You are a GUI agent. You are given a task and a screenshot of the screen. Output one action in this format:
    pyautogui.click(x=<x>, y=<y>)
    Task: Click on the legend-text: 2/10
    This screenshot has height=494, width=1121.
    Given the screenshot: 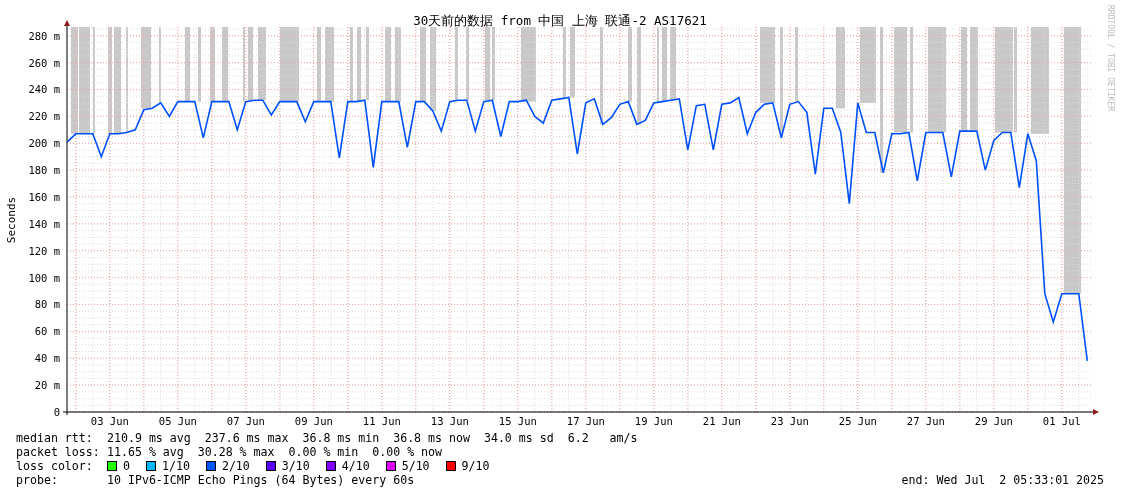 What is the action you would take?
    pyautogui.click(x=235, y=466)
    